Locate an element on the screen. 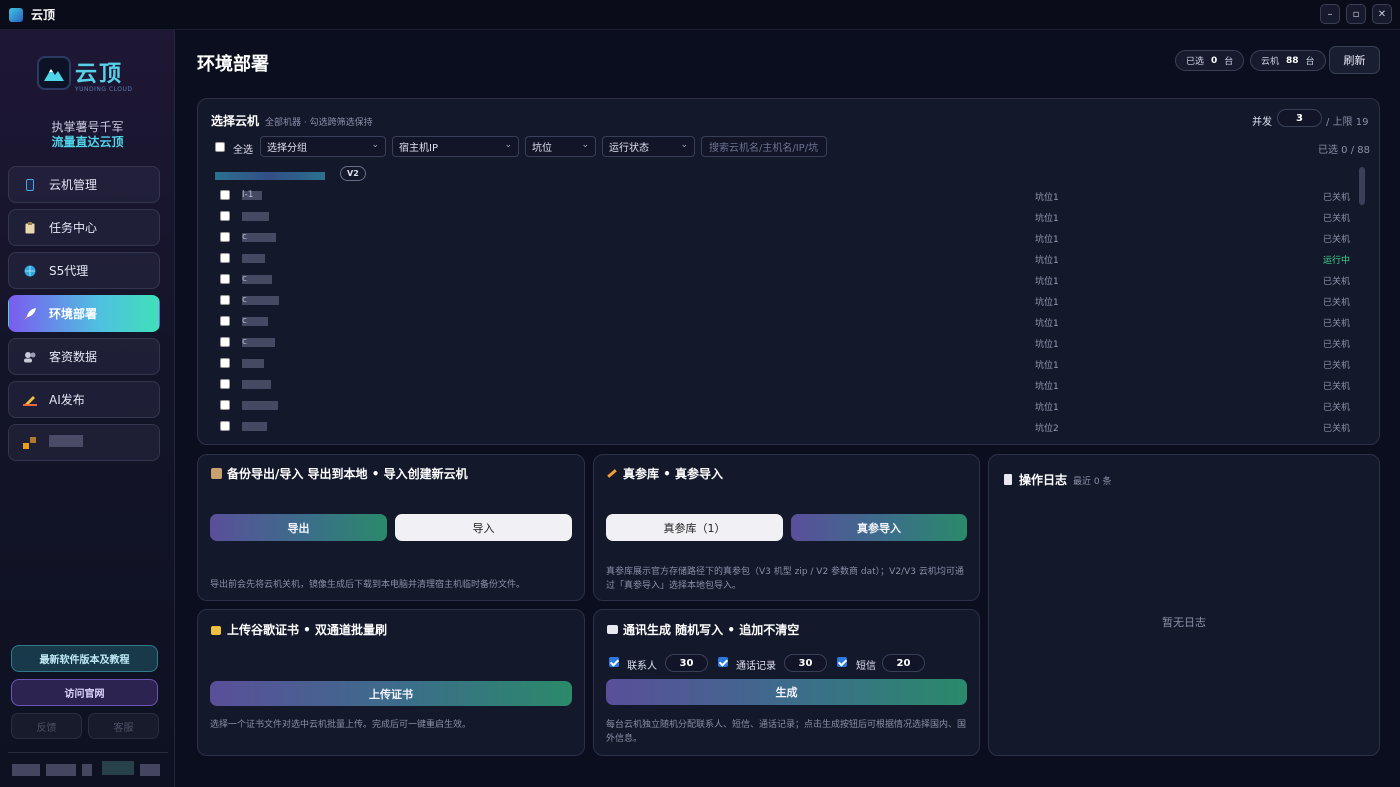  list-scrollbar is located at coordinates (1362, 186).